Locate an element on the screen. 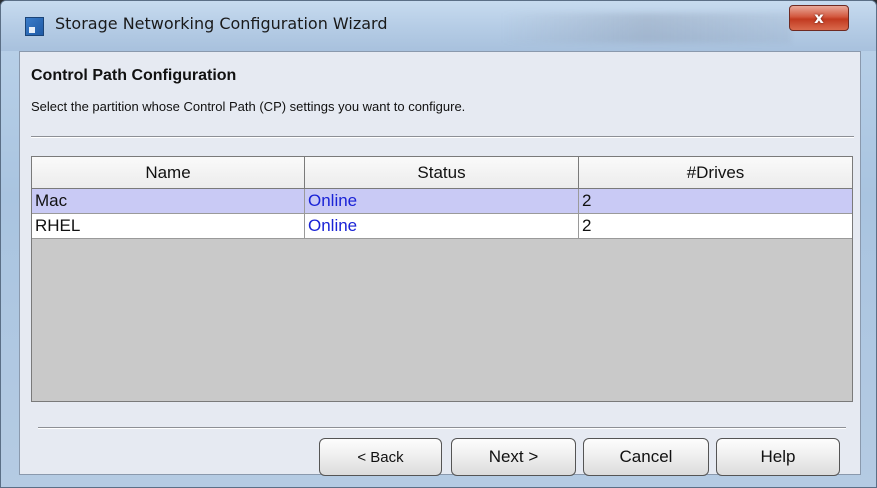  column-header-name: Name is located at coordinates (168, 172).